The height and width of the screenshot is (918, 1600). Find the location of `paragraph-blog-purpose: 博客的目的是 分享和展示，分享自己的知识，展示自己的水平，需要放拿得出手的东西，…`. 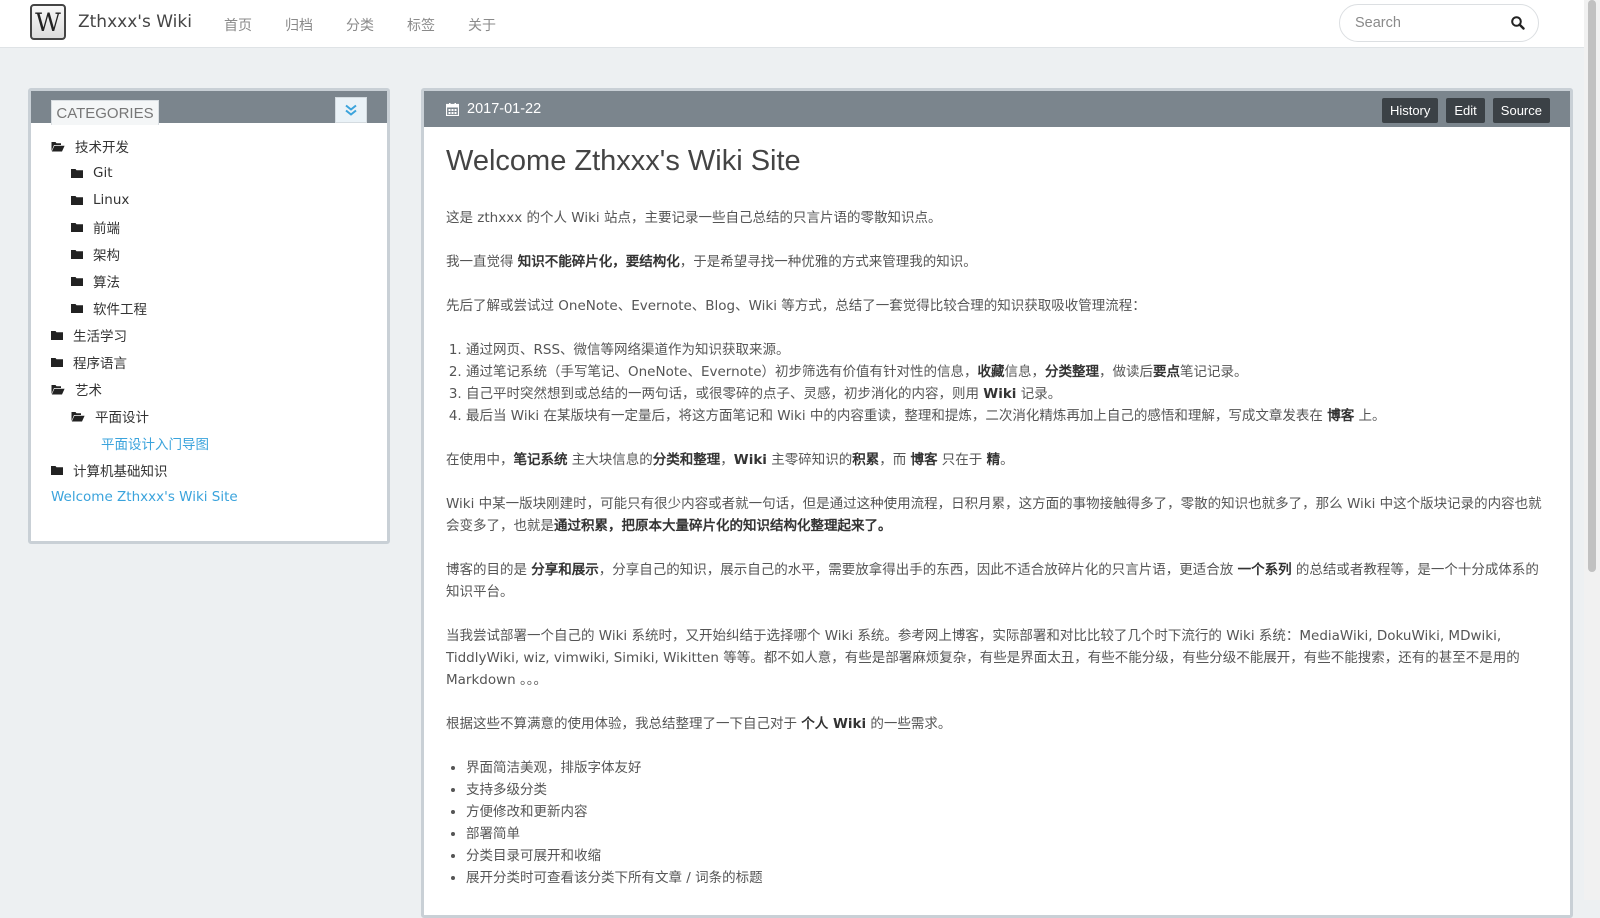

paragraph-blog-purpose: 博客的目的是 分享和展示，分享自己的知识，展示自己的水平，需要放拿得出手的东西，… is located at coordinates (992, 581).